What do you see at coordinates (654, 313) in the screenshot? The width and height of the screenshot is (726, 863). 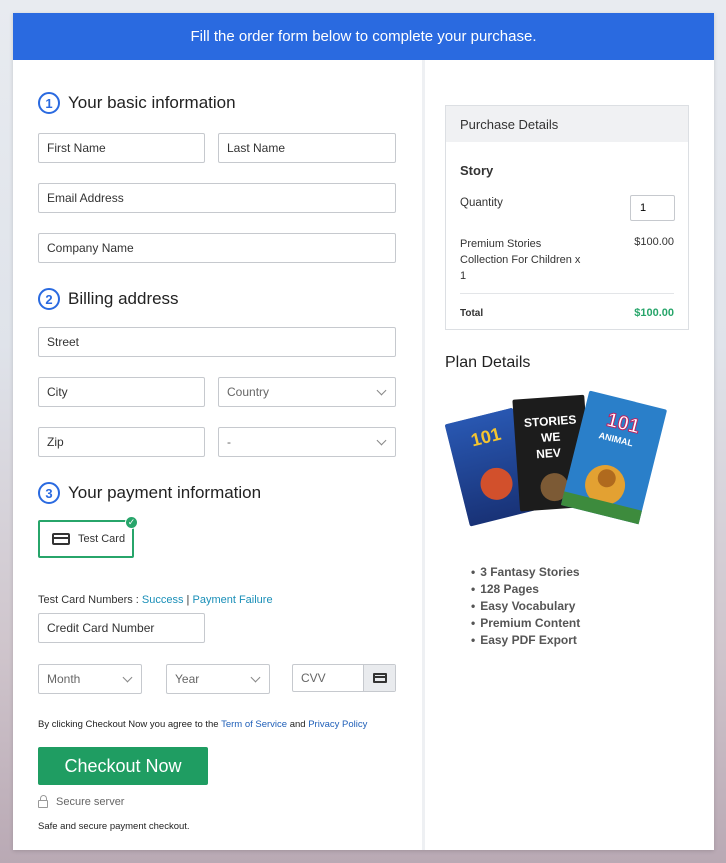 I see `total-value: $100.00` at bounding box center [654, 313].